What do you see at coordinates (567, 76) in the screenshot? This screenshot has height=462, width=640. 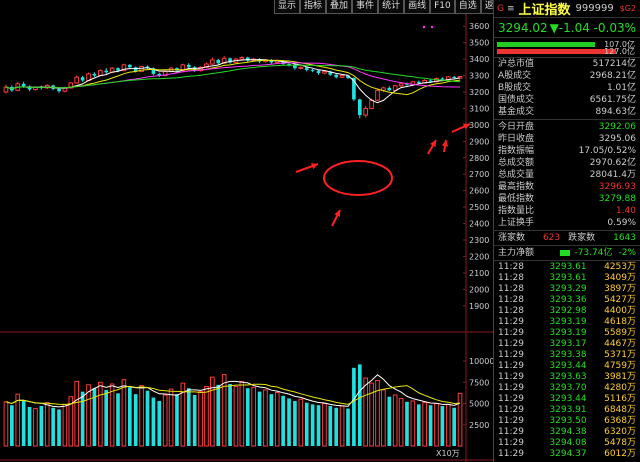 I see `stat-row: A股成交 2968.21亿` at bounding box center [567, 76].